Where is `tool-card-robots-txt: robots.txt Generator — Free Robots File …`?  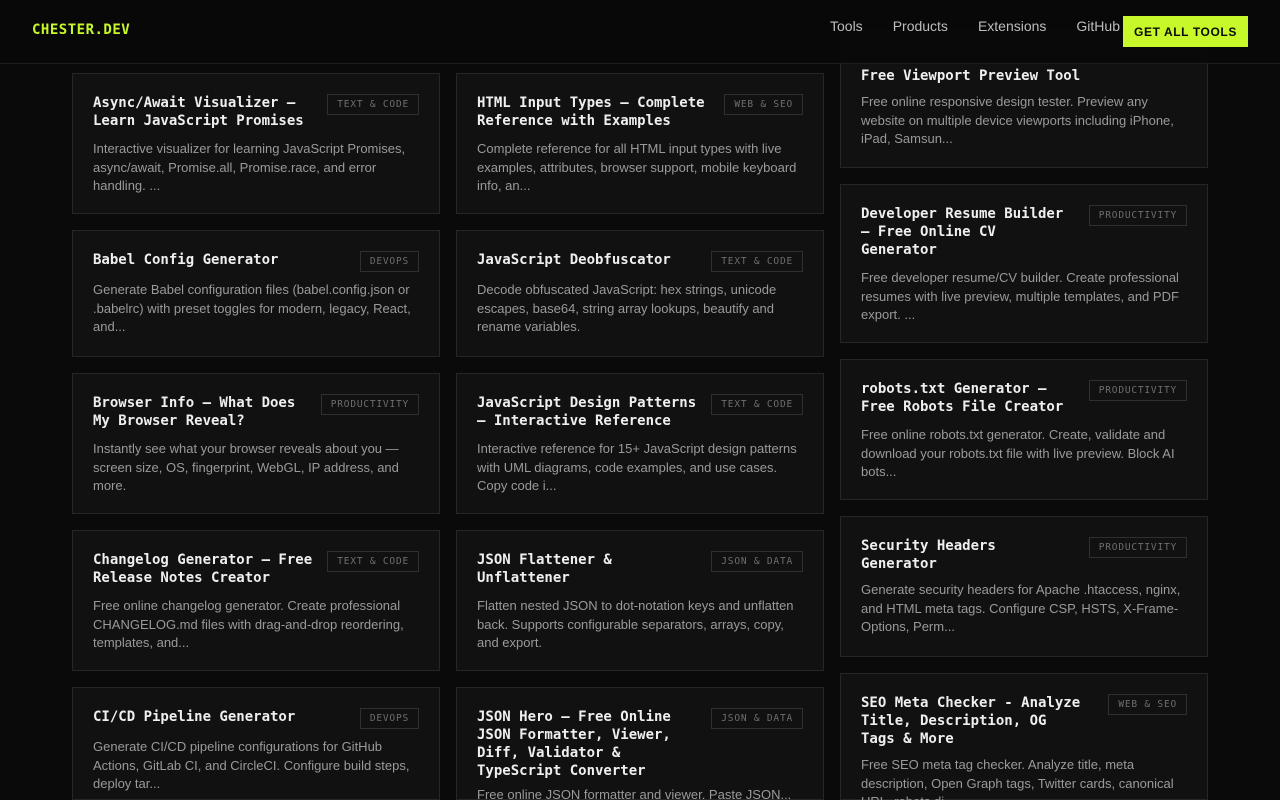
tool-card-robots-txt: robots.txt Generator — Free Robots File … is located at coordinates (1024, 429).